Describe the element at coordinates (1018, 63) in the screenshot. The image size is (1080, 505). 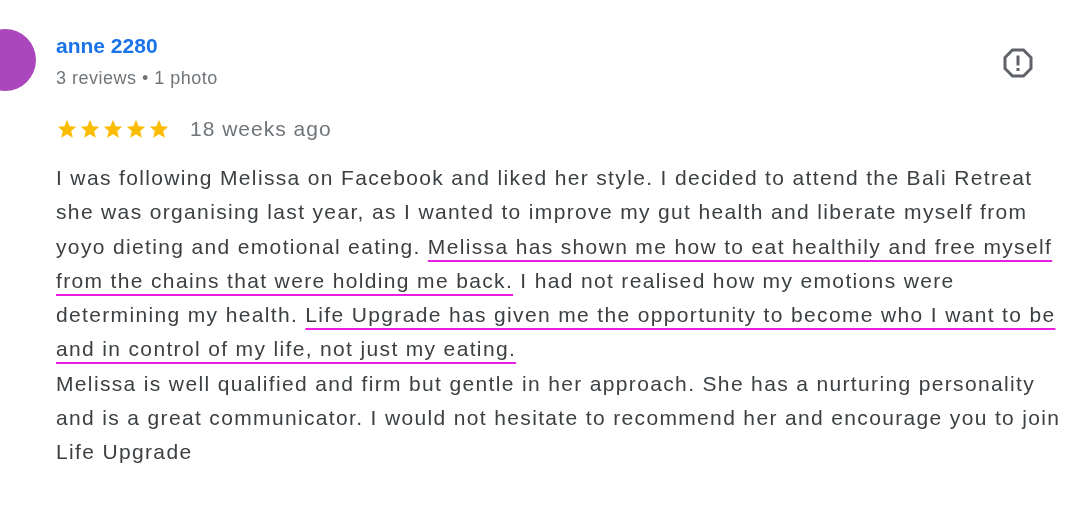
I see `report-icon` at that location.